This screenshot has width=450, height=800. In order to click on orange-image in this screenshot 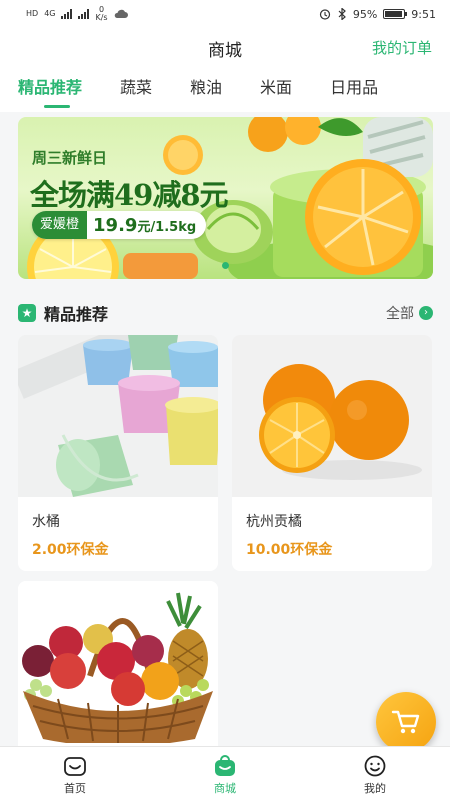, I will do `click(332, 416)`.